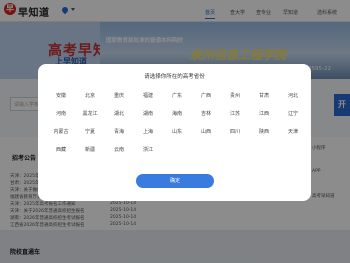 The width and height of the screenshot is (350, 263). I want to click on province-option: 天津, so click(293, 132).